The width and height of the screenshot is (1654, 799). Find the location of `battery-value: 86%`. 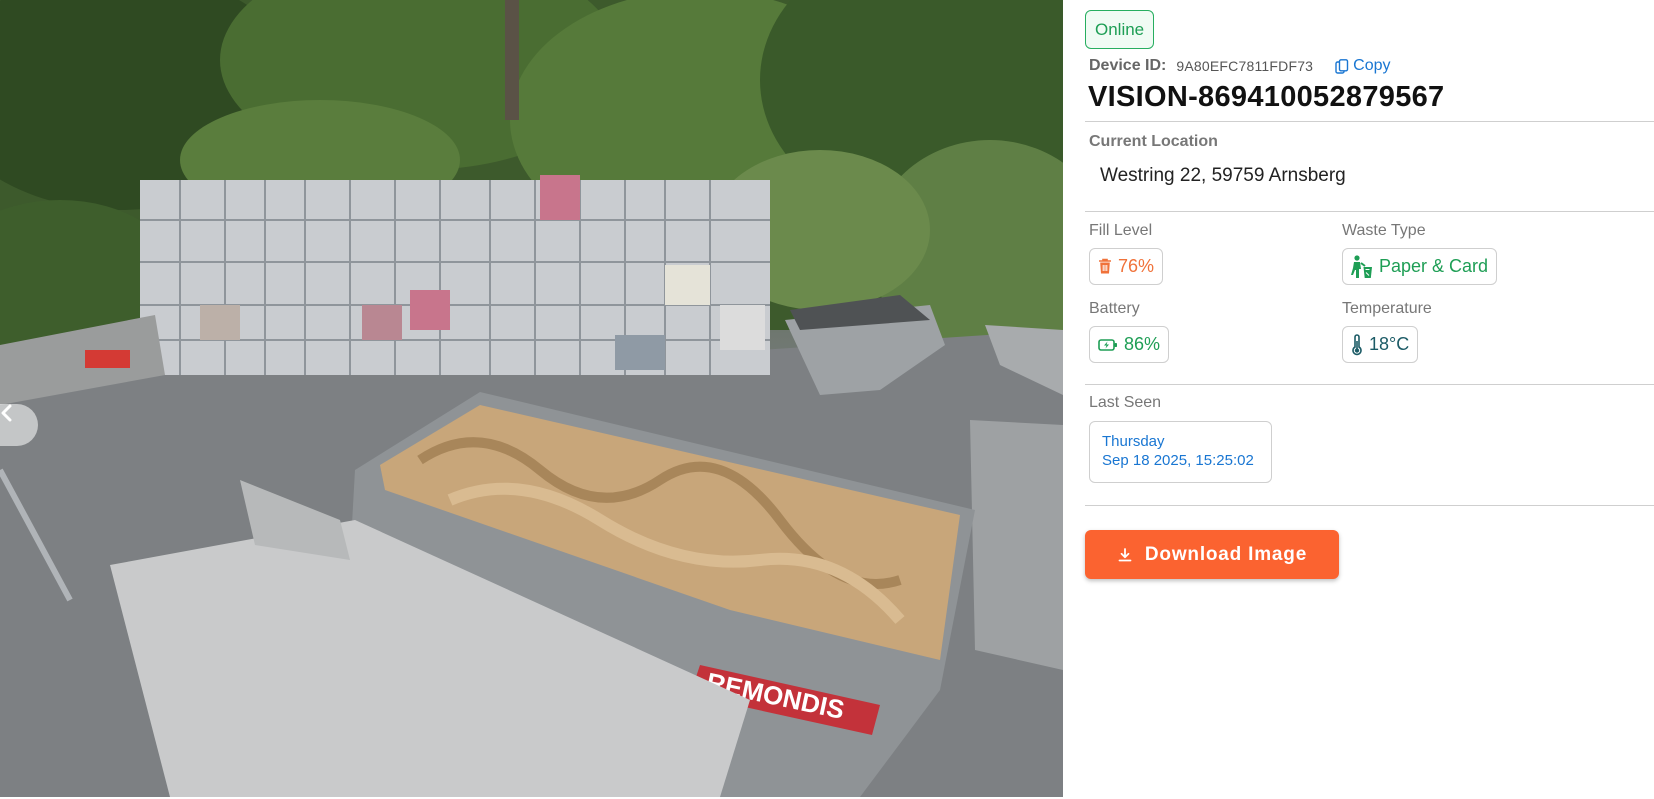

battery-value: 86% is located at coordinates (1142, 344).